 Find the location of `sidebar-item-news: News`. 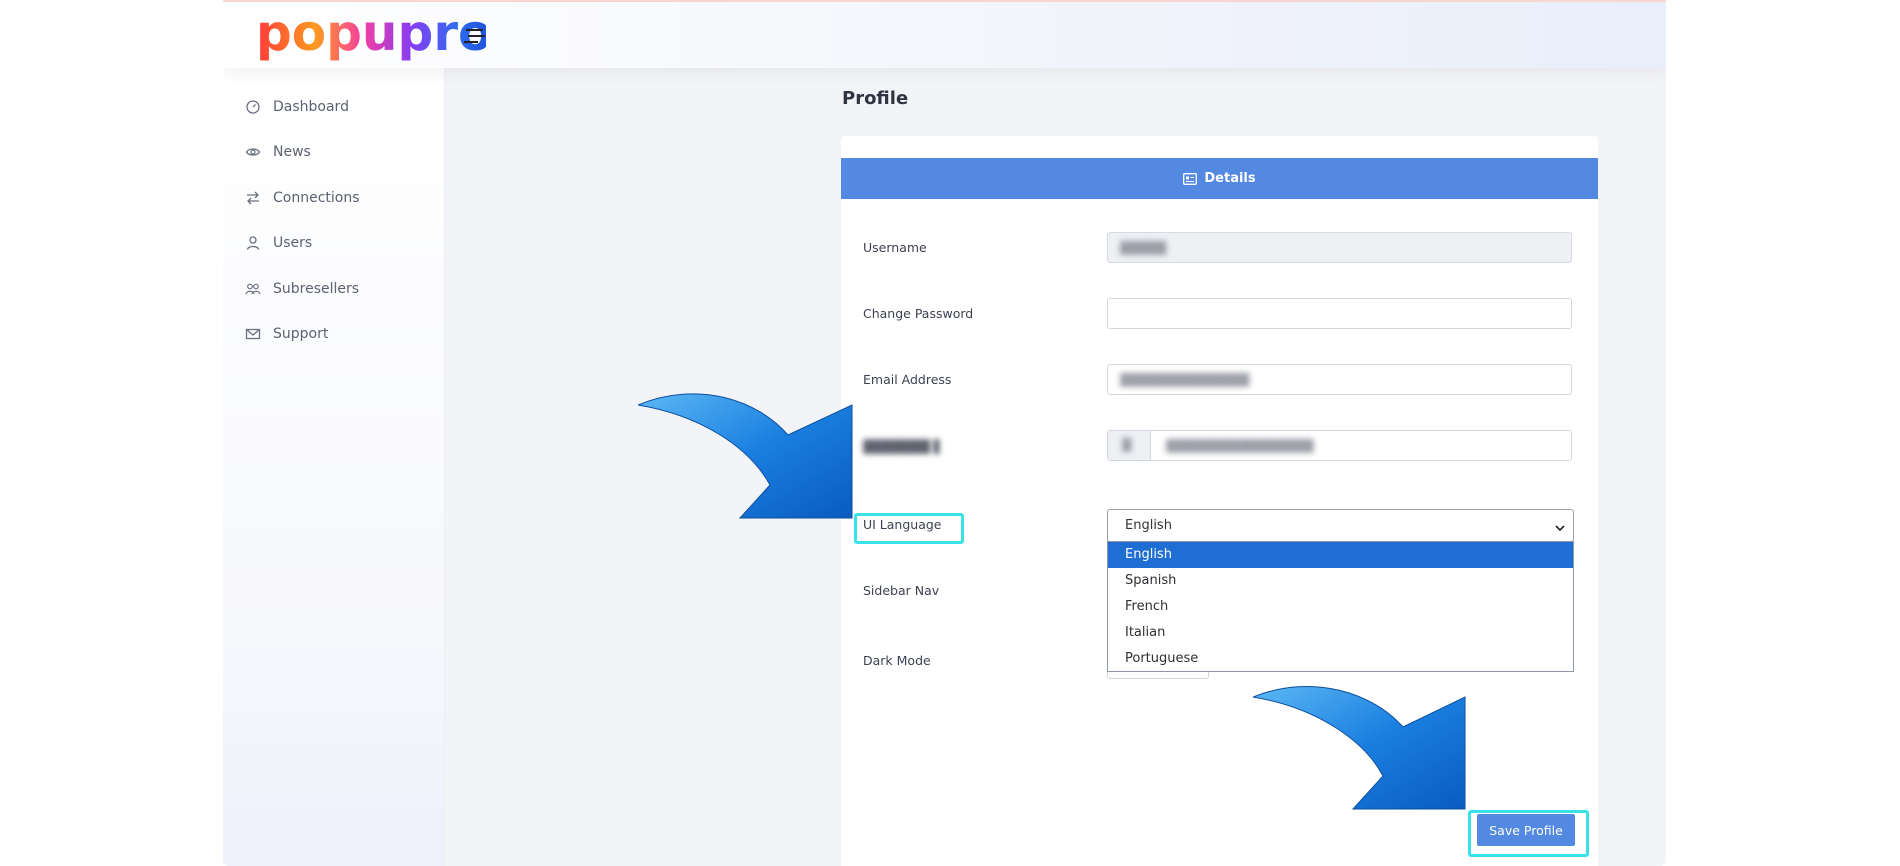

sidebar-item-news: News is located at coordinates (333, 152).